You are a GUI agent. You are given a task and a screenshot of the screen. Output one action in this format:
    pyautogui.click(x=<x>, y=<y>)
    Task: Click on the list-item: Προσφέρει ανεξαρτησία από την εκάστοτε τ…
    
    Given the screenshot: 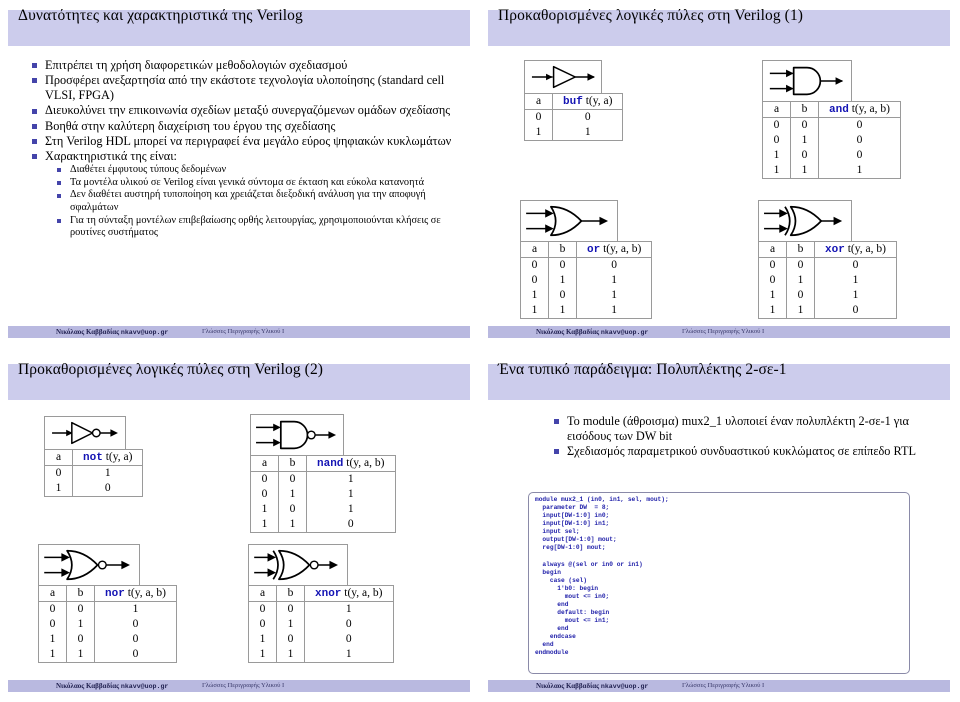 What is the action you would take?
    pyautogui.click(x=247, y=88)
    